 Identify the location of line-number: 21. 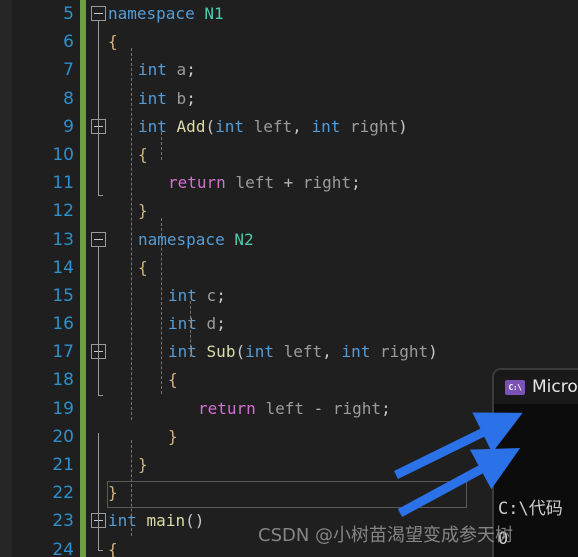
(63, 465).